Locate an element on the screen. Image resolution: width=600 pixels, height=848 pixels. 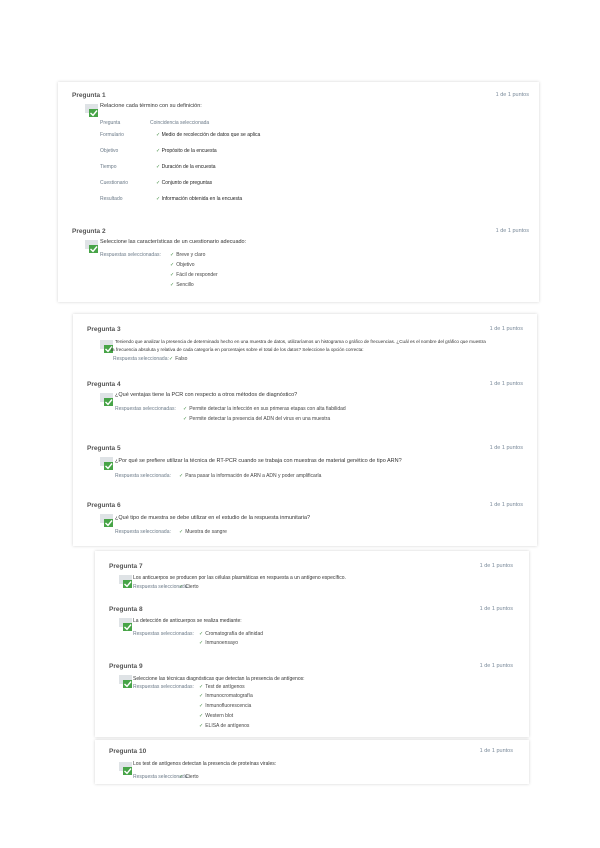
term-label: Resultado is located at coordinates (111, 199).